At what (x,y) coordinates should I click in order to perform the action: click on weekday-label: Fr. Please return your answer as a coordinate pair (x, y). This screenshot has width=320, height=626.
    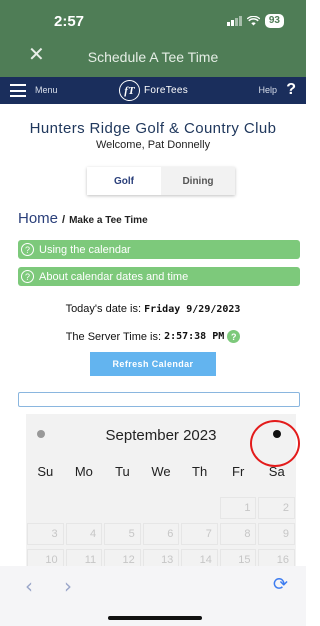
    Looking at the image, I should click on (238, 471).